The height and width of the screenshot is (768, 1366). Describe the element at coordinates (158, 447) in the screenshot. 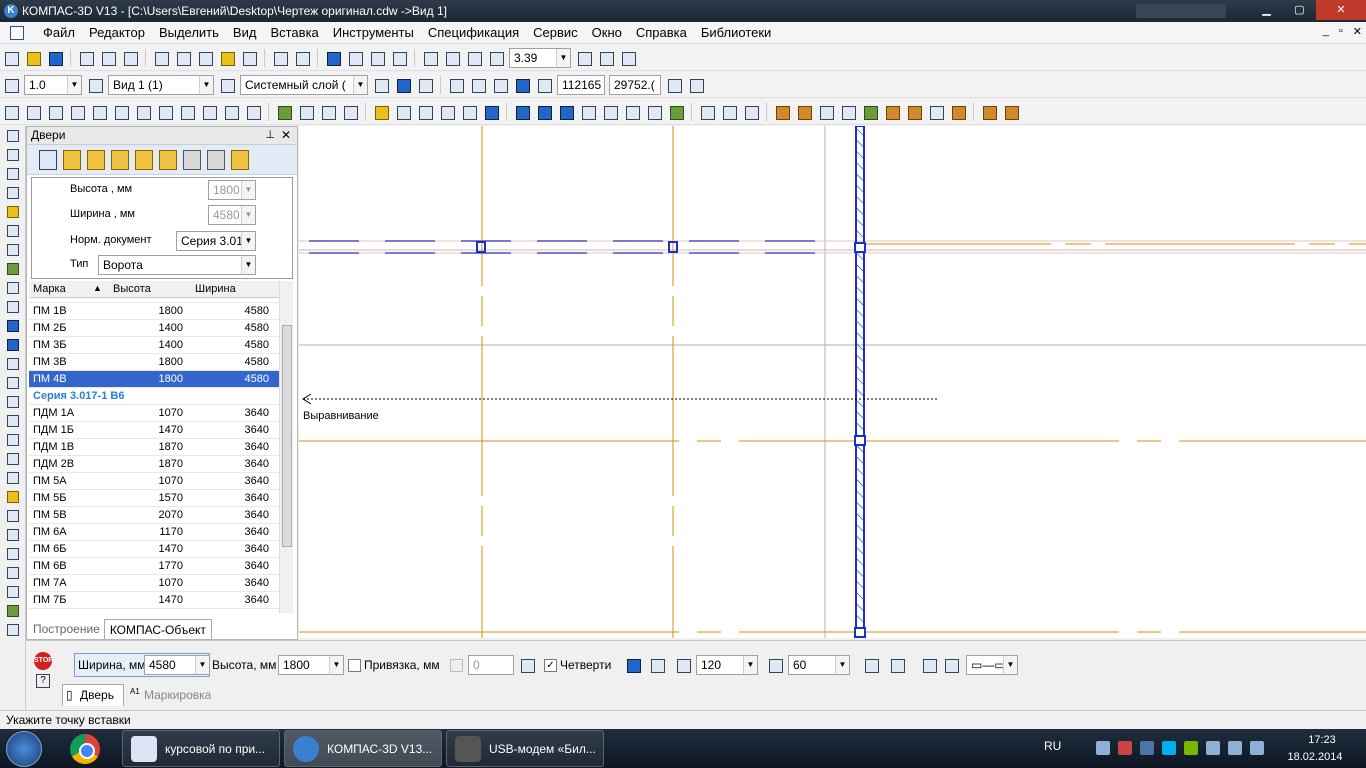

I see `table-row: ПДМ 1В 1870 3640` at that location.